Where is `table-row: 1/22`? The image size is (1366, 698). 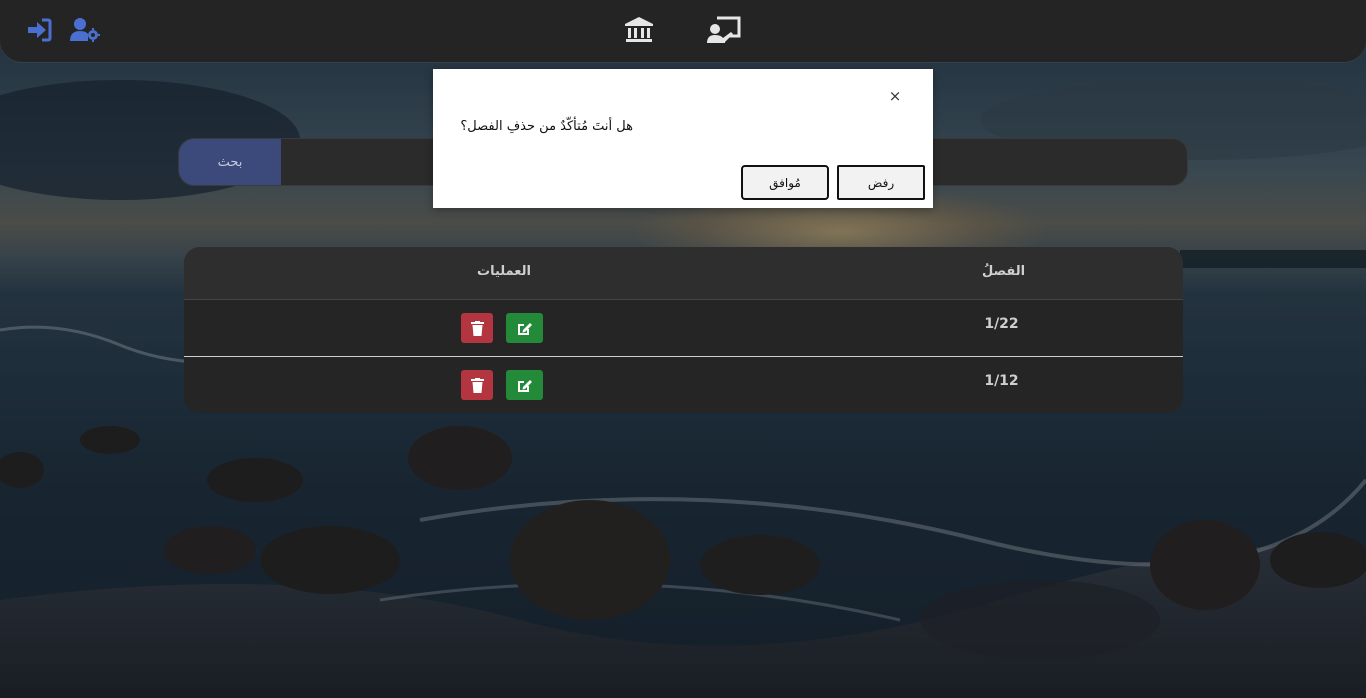
table-row: 1/22 is located at coordinates (683, 327).